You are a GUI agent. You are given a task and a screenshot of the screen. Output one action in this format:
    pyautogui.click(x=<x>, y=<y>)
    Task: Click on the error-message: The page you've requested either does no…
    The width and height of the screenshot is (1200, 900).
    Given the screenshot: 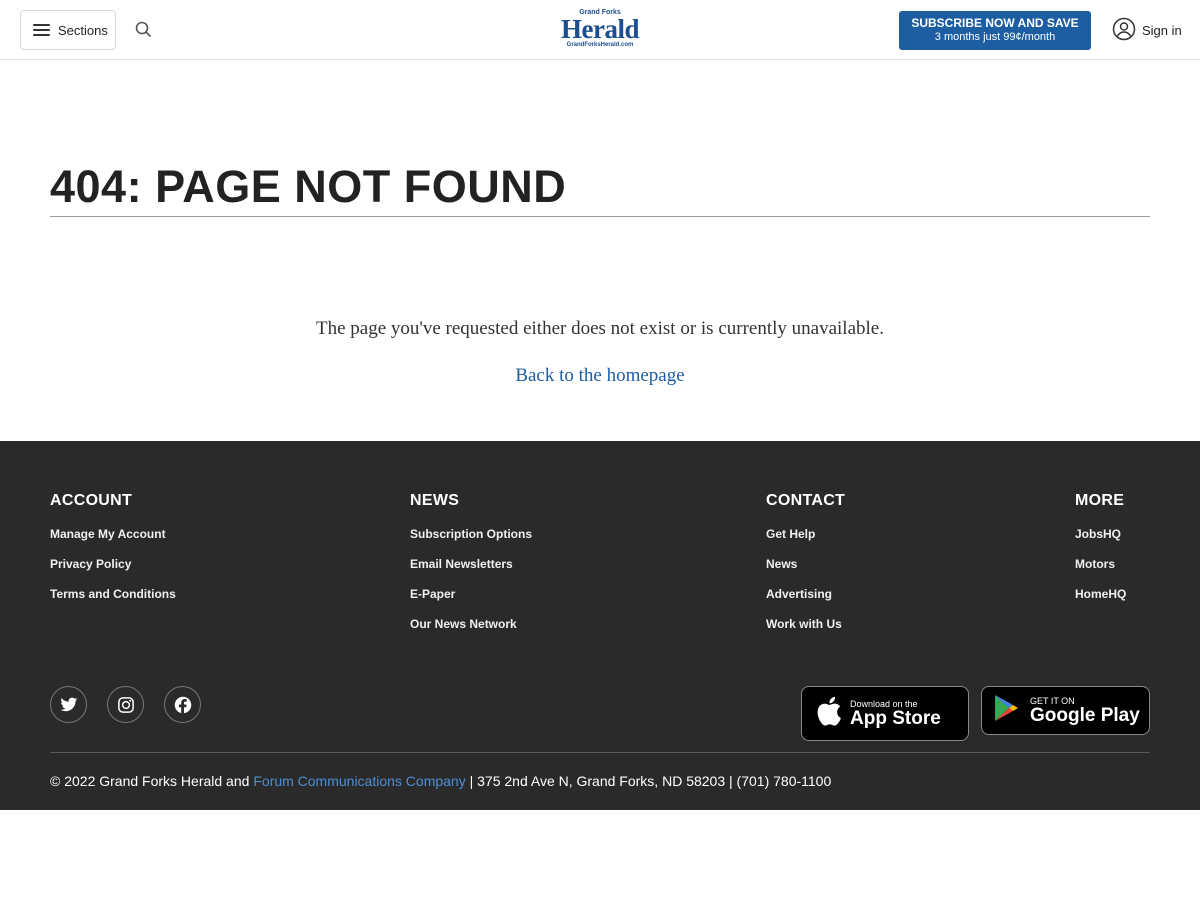 What is the action you would take?
    pyautogui.click(x=600, y=328)
    